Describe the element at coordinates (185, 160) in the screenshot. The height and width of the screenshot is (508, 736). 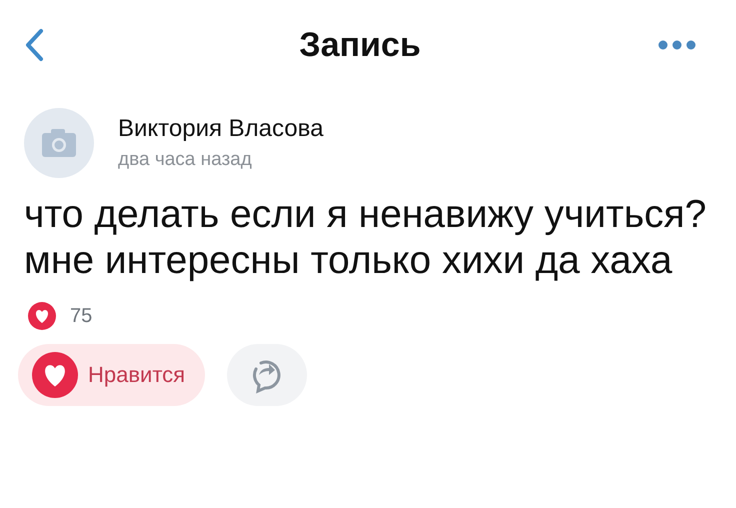
I see `post-time: два часа назад` at that location.